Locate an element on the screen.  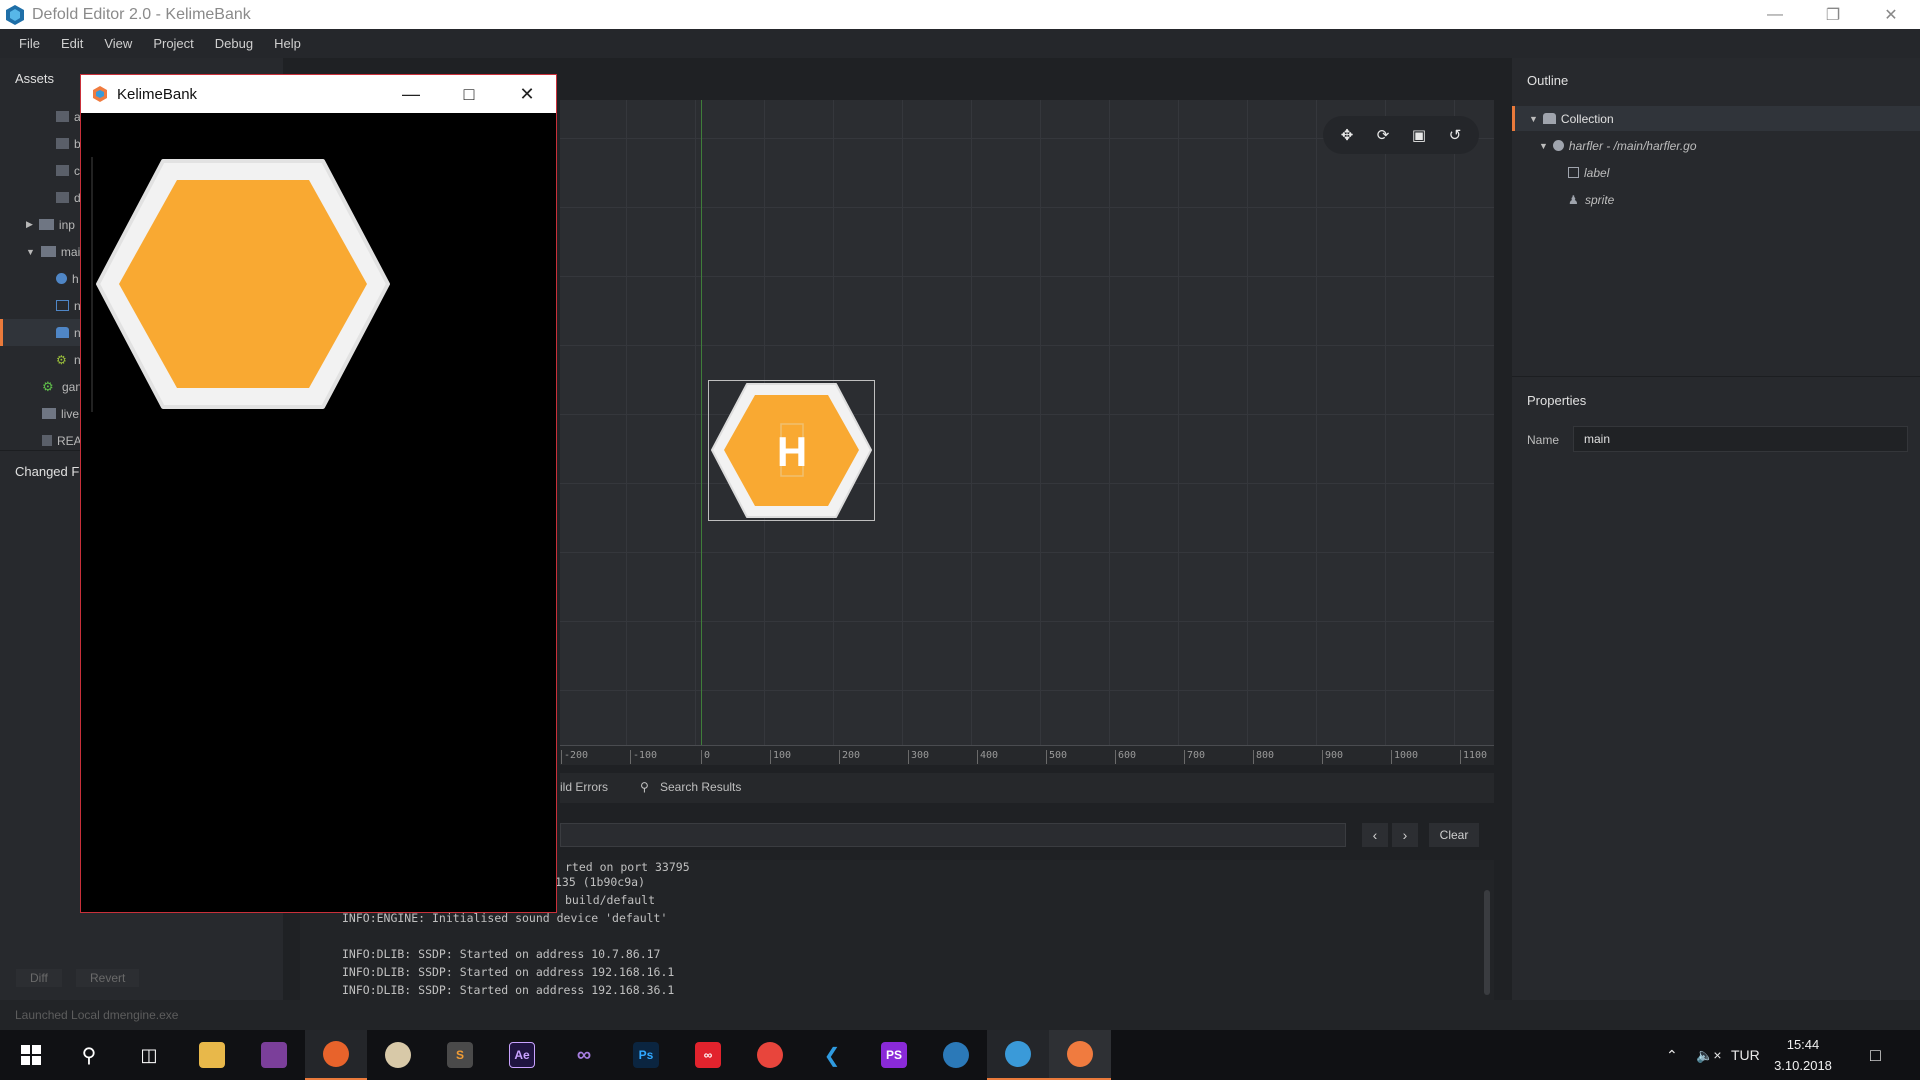
chevron-up-icon: ⌃ is located at coordinates (1672, 1054).